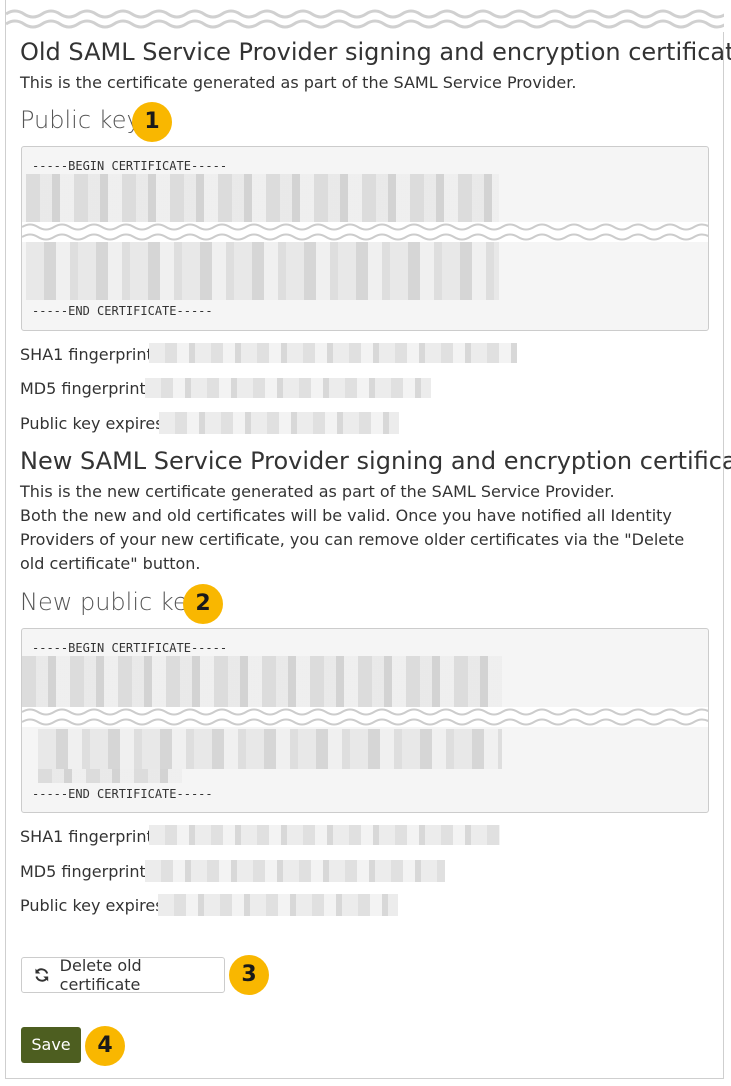 Image resolution: width=731 pixels, height=1086 pixels. I want to click on callout-badge-1: 1, so click(152, 122).